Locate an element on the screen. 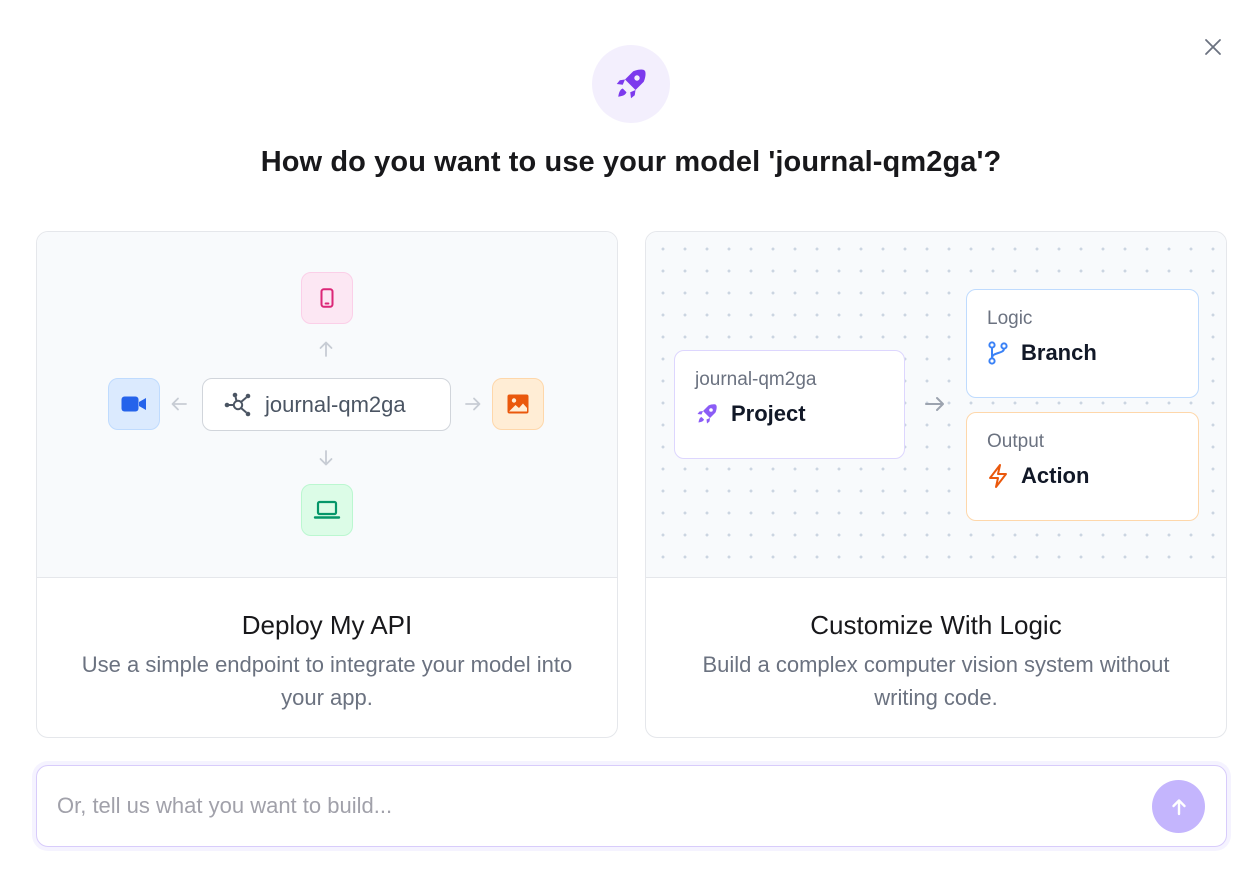 The width and height of the screenshot is (1254, 870). model-chip: journal-qm2ga is located at coordinates (326, 404).